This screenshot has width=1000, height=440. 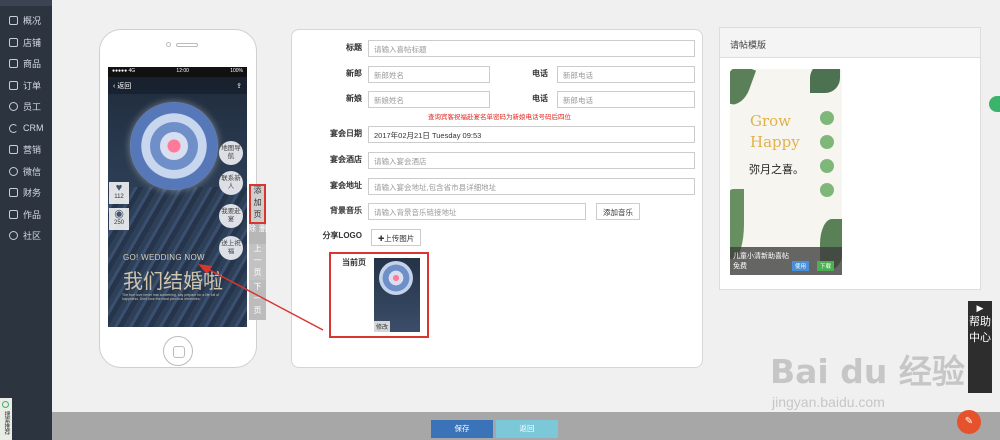 What do you see at coordinates (257, 300) in the screenshot?
I see `next-page-button: 下一页` at bounding box center [257, 300].